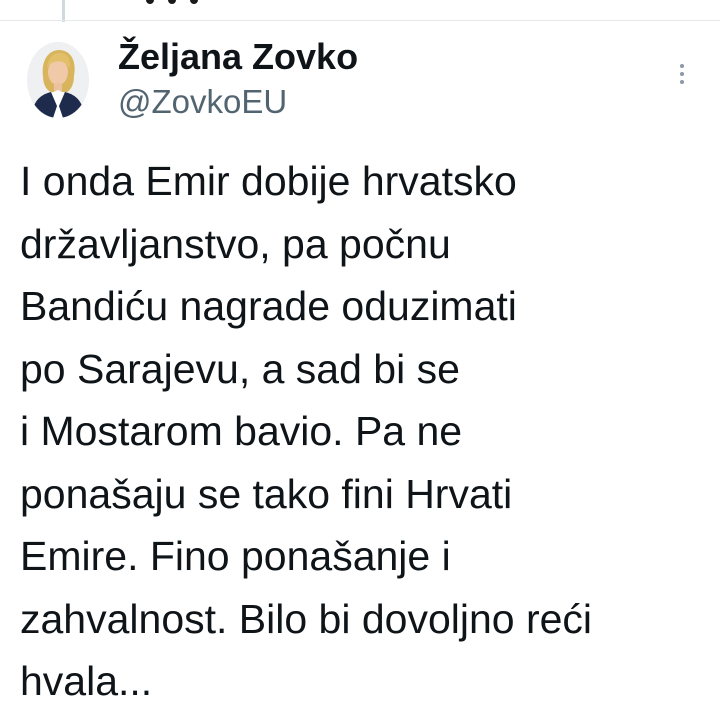 The height and width of the screenshot is (717, 720). What do you see at coordinates (235, 556) in the screenshot?
I see `tweet-text-line: Emire. Fino ponašanje i` at bounding box center [235, 556].